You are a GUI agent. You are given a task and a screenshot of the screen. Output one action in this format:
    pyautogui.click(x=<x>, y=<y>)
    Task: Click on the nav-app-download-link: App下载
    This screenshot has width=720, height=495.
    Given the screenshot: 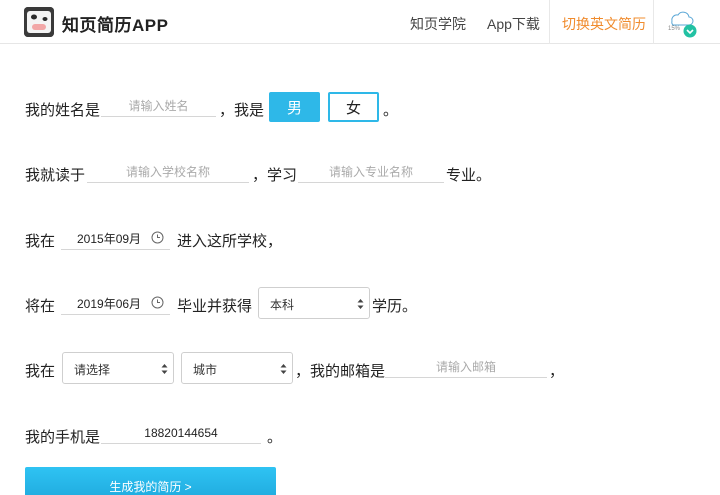 What is the action you would take?
    pyautogui.click(x=513, y=24)
    